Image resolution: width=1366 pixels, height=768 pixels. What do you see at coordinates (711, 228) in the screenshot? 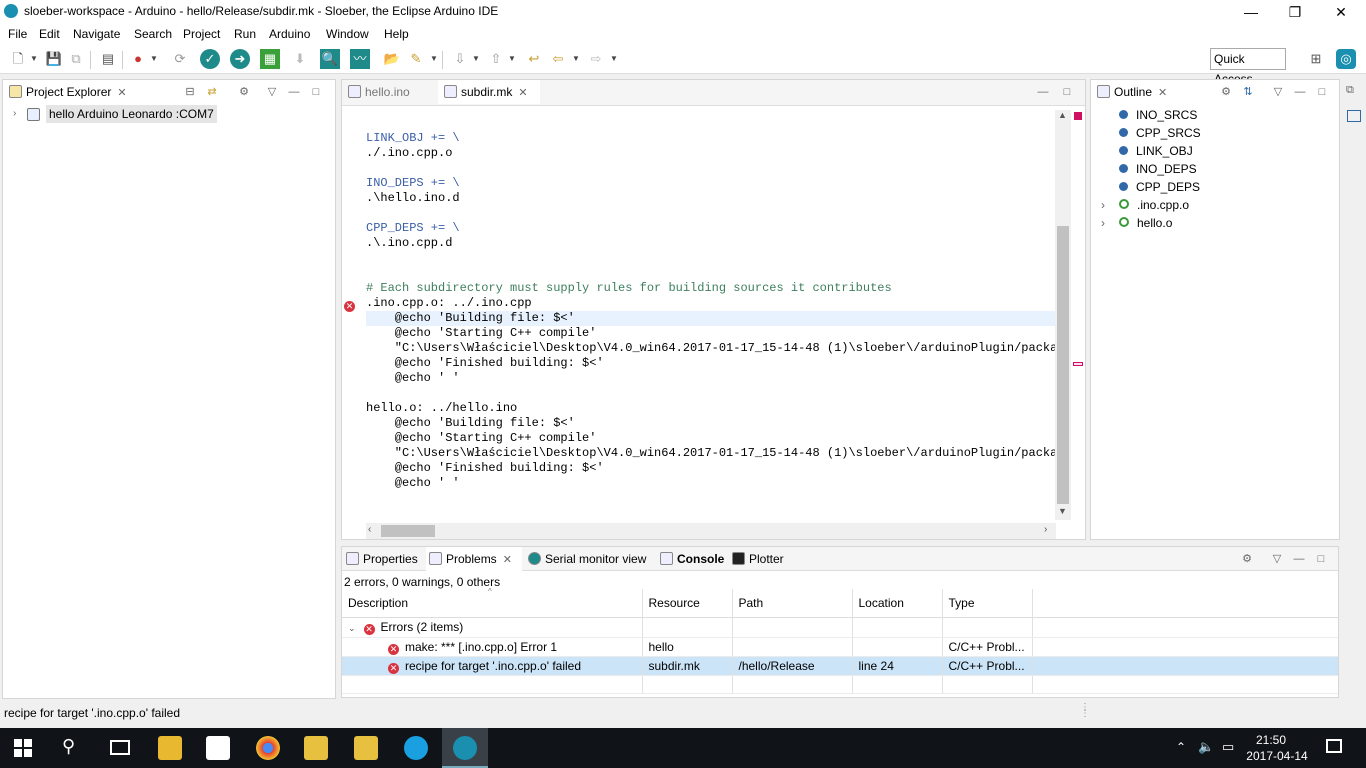
I see `code-line: CPP_DEPS += \` at bounding box center [711, 228].